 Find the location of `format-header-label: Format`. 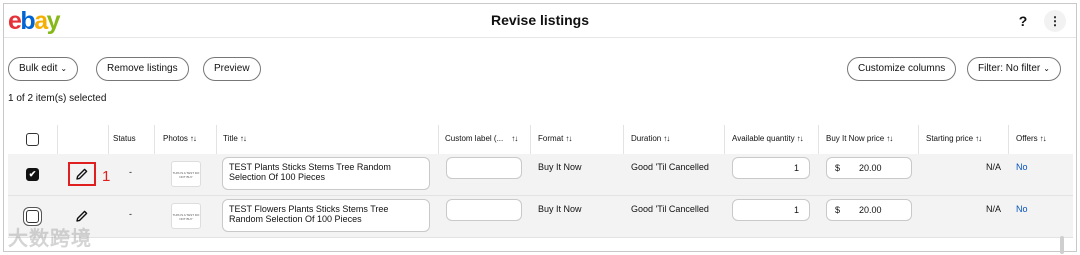

format-header-label: Format is located at coordinates (551, 138).